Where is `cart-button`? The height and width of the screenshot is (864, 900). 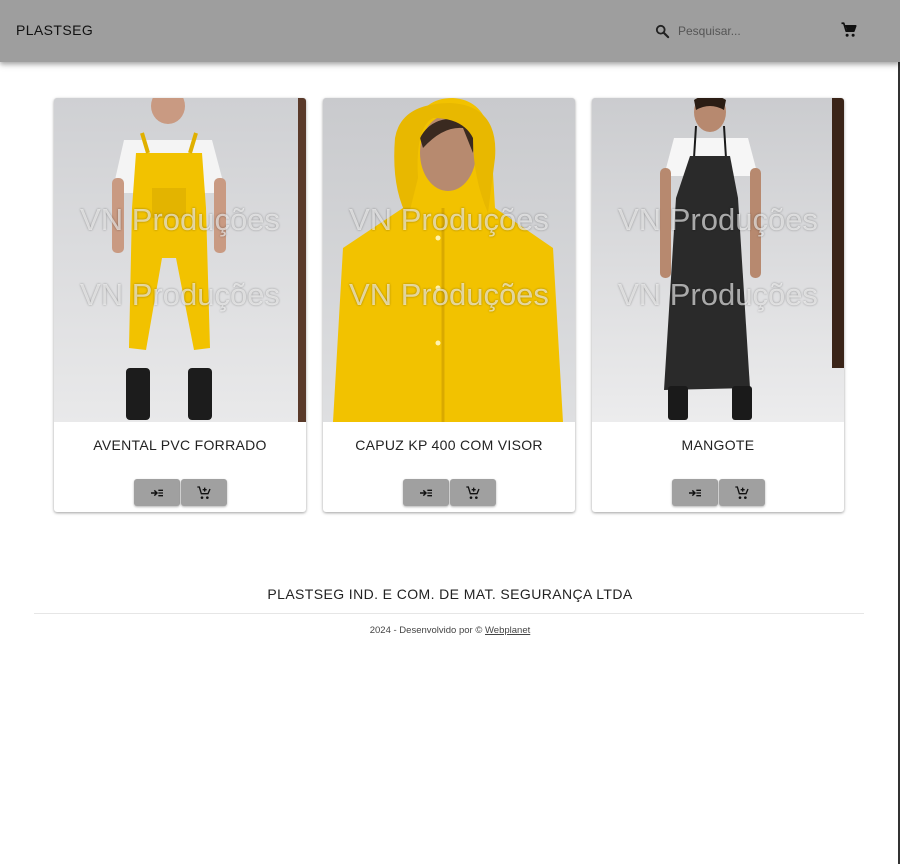
cart-button is located at coordinates (850, 31).